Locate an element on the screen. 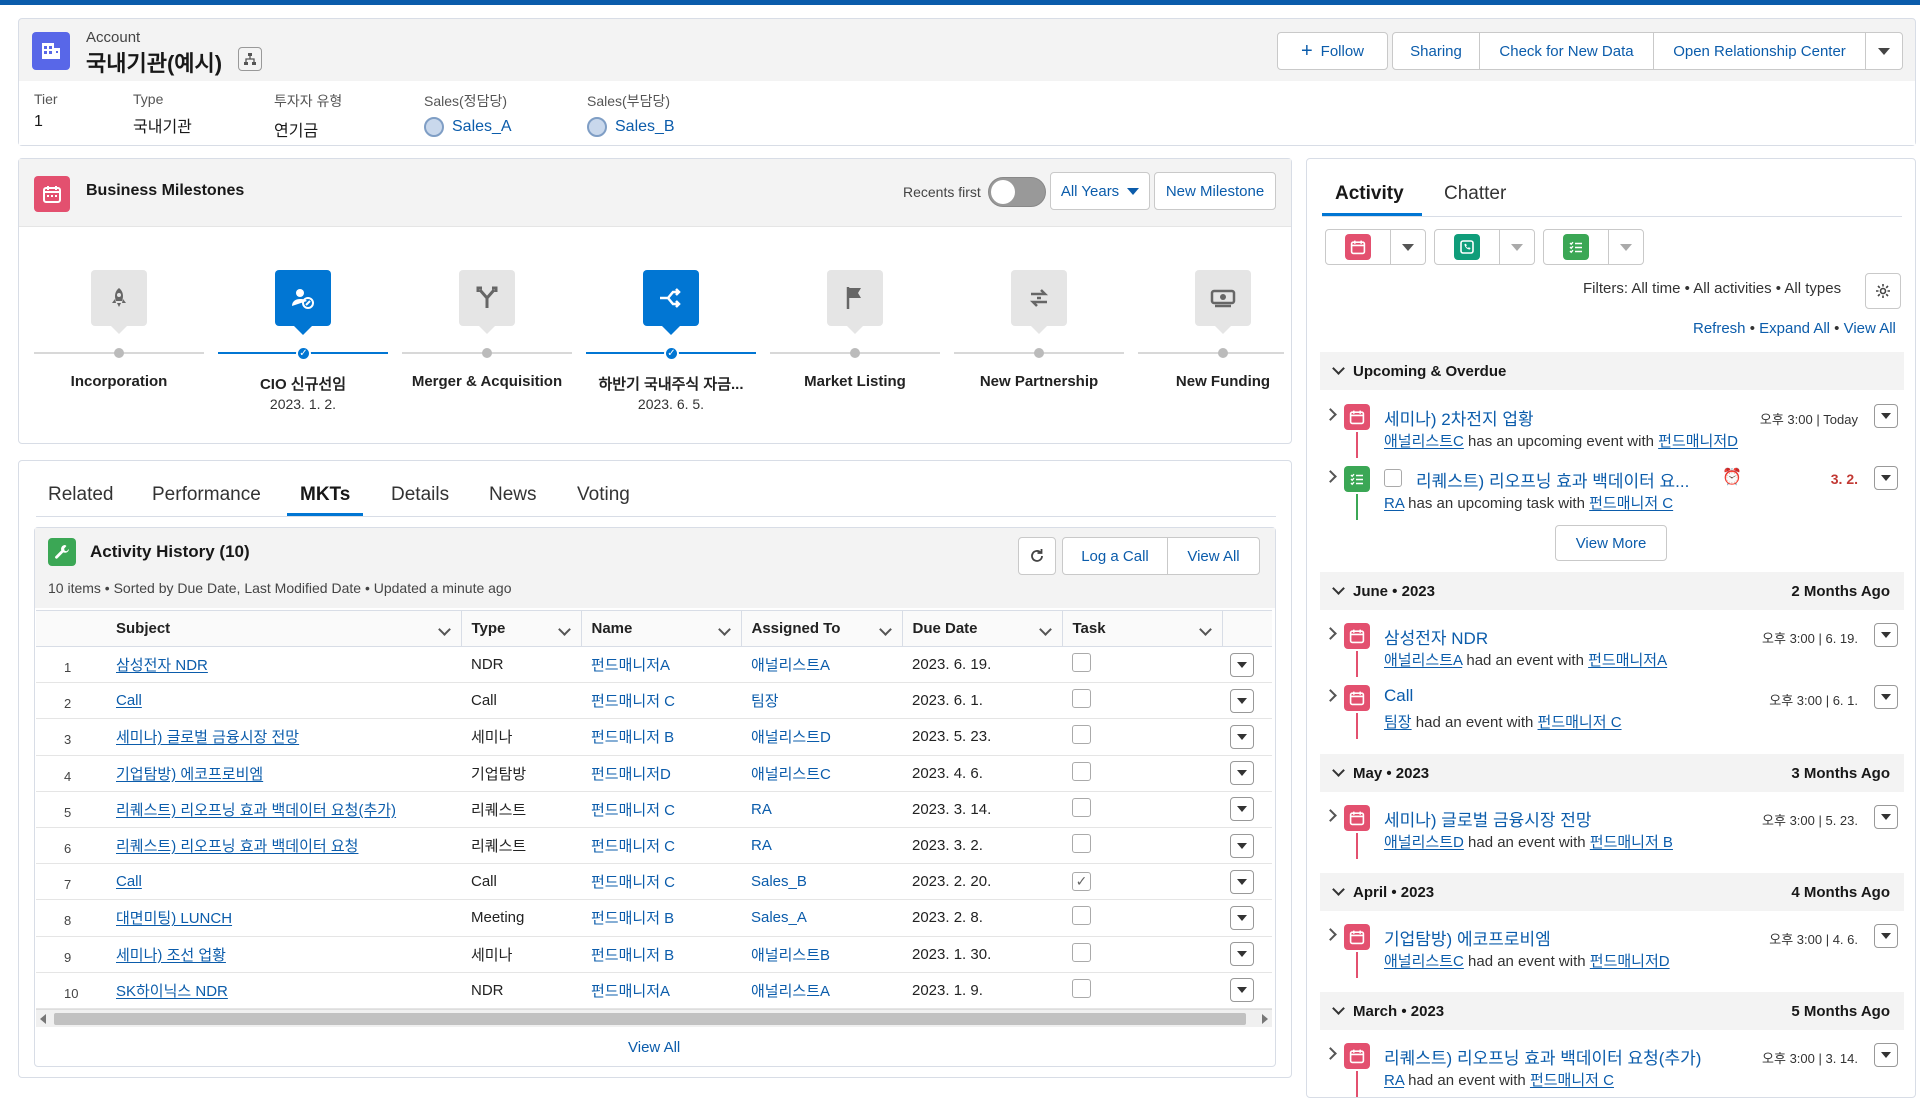  new-event-button is located at coordinates (1358, 247).